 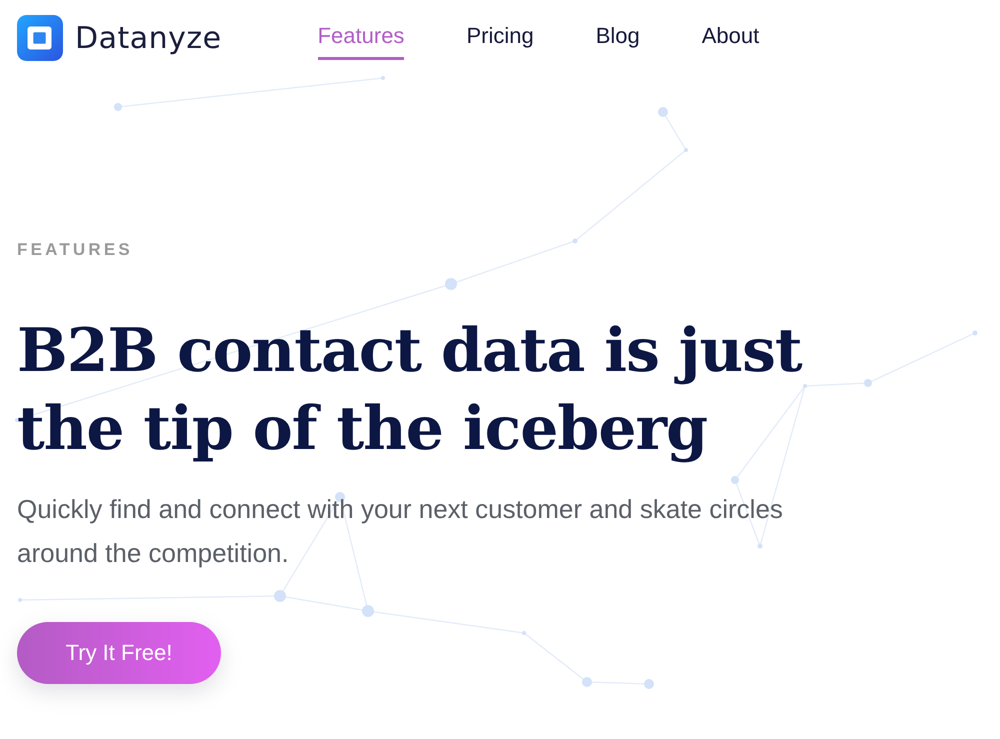 What do you see at coordinates (75, 250) in the screenshot?
I see `section-label: FEATURES` at bounding box center [75, 250].